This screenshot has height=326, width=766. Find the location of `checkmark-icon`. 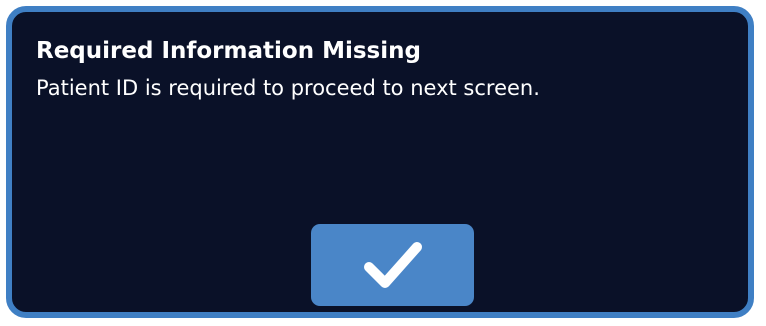

checkmark-icon is located at coordinates (392, 265).